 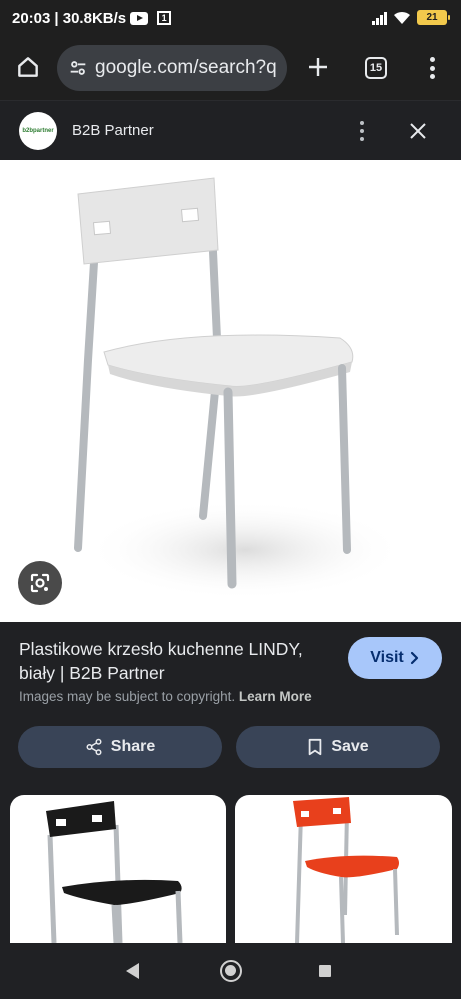 What do you see at coordinates (379, 18) in the screenshot?
I see `signal-icon` at bounding box center [379, 18].